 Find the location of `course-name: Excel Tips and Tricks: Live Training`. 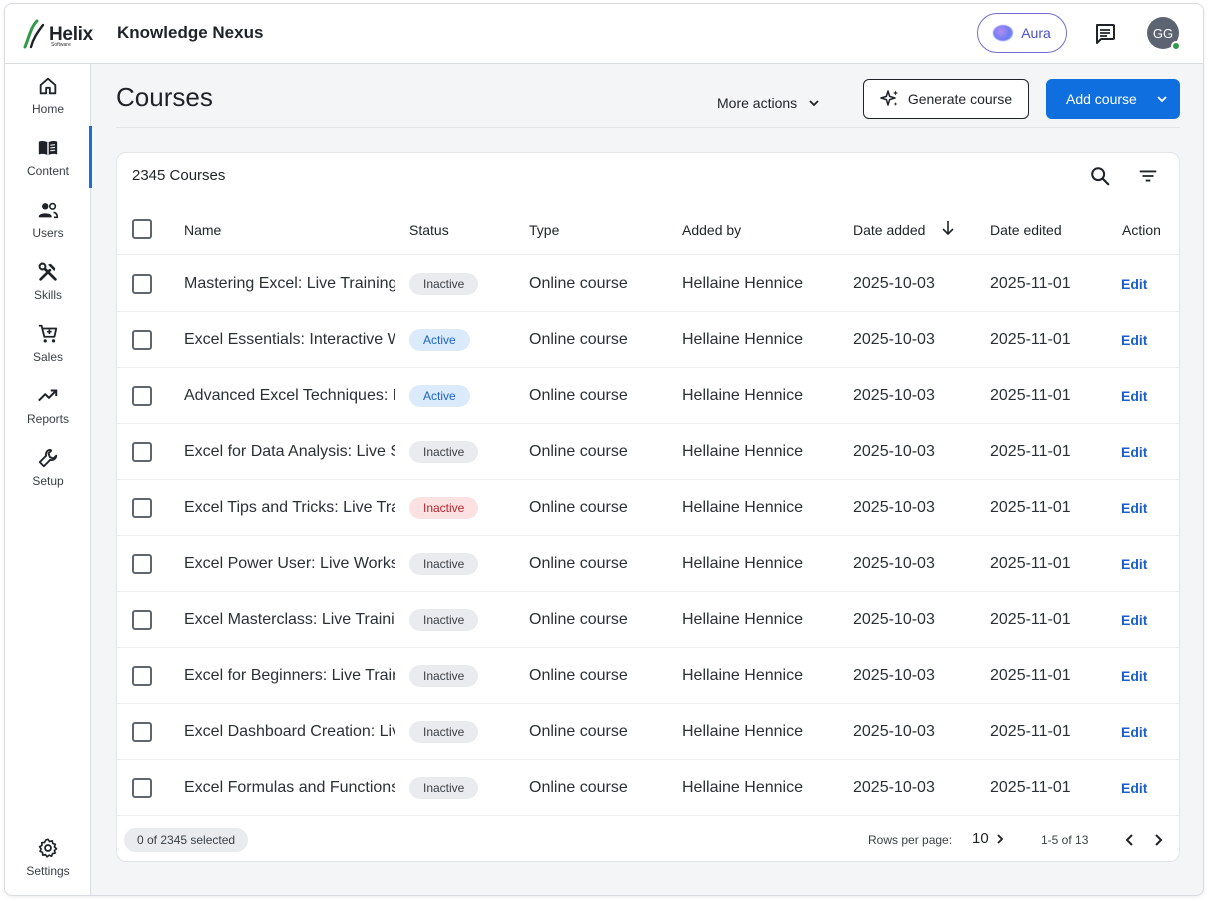

course-name: Excel Tips and Tricks: Live Training is located at coordinates (289, 508).